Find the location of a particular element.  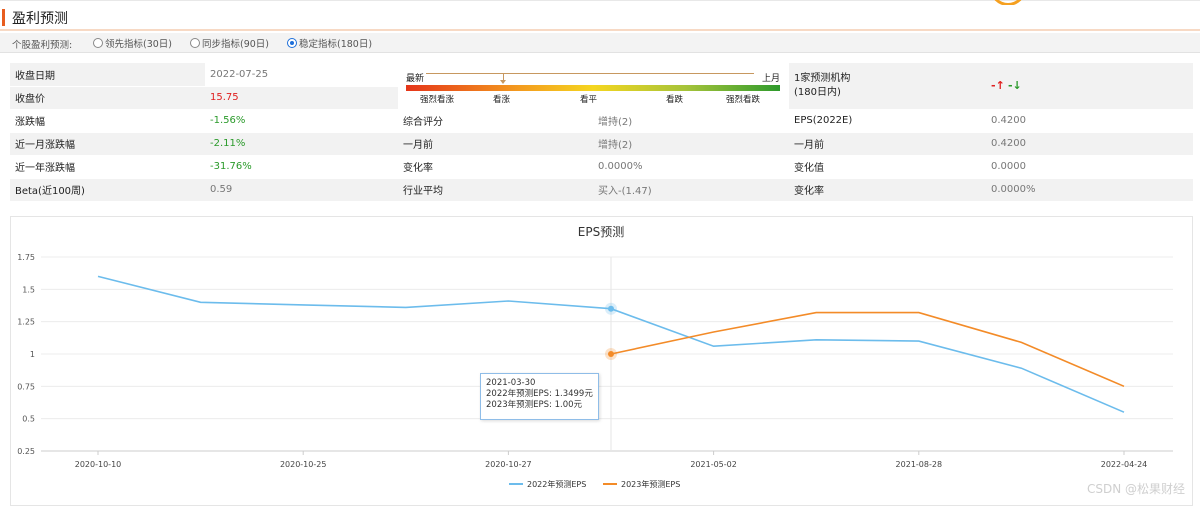

close-date-label: 收盘日期 is located at coordinates (107, 75).